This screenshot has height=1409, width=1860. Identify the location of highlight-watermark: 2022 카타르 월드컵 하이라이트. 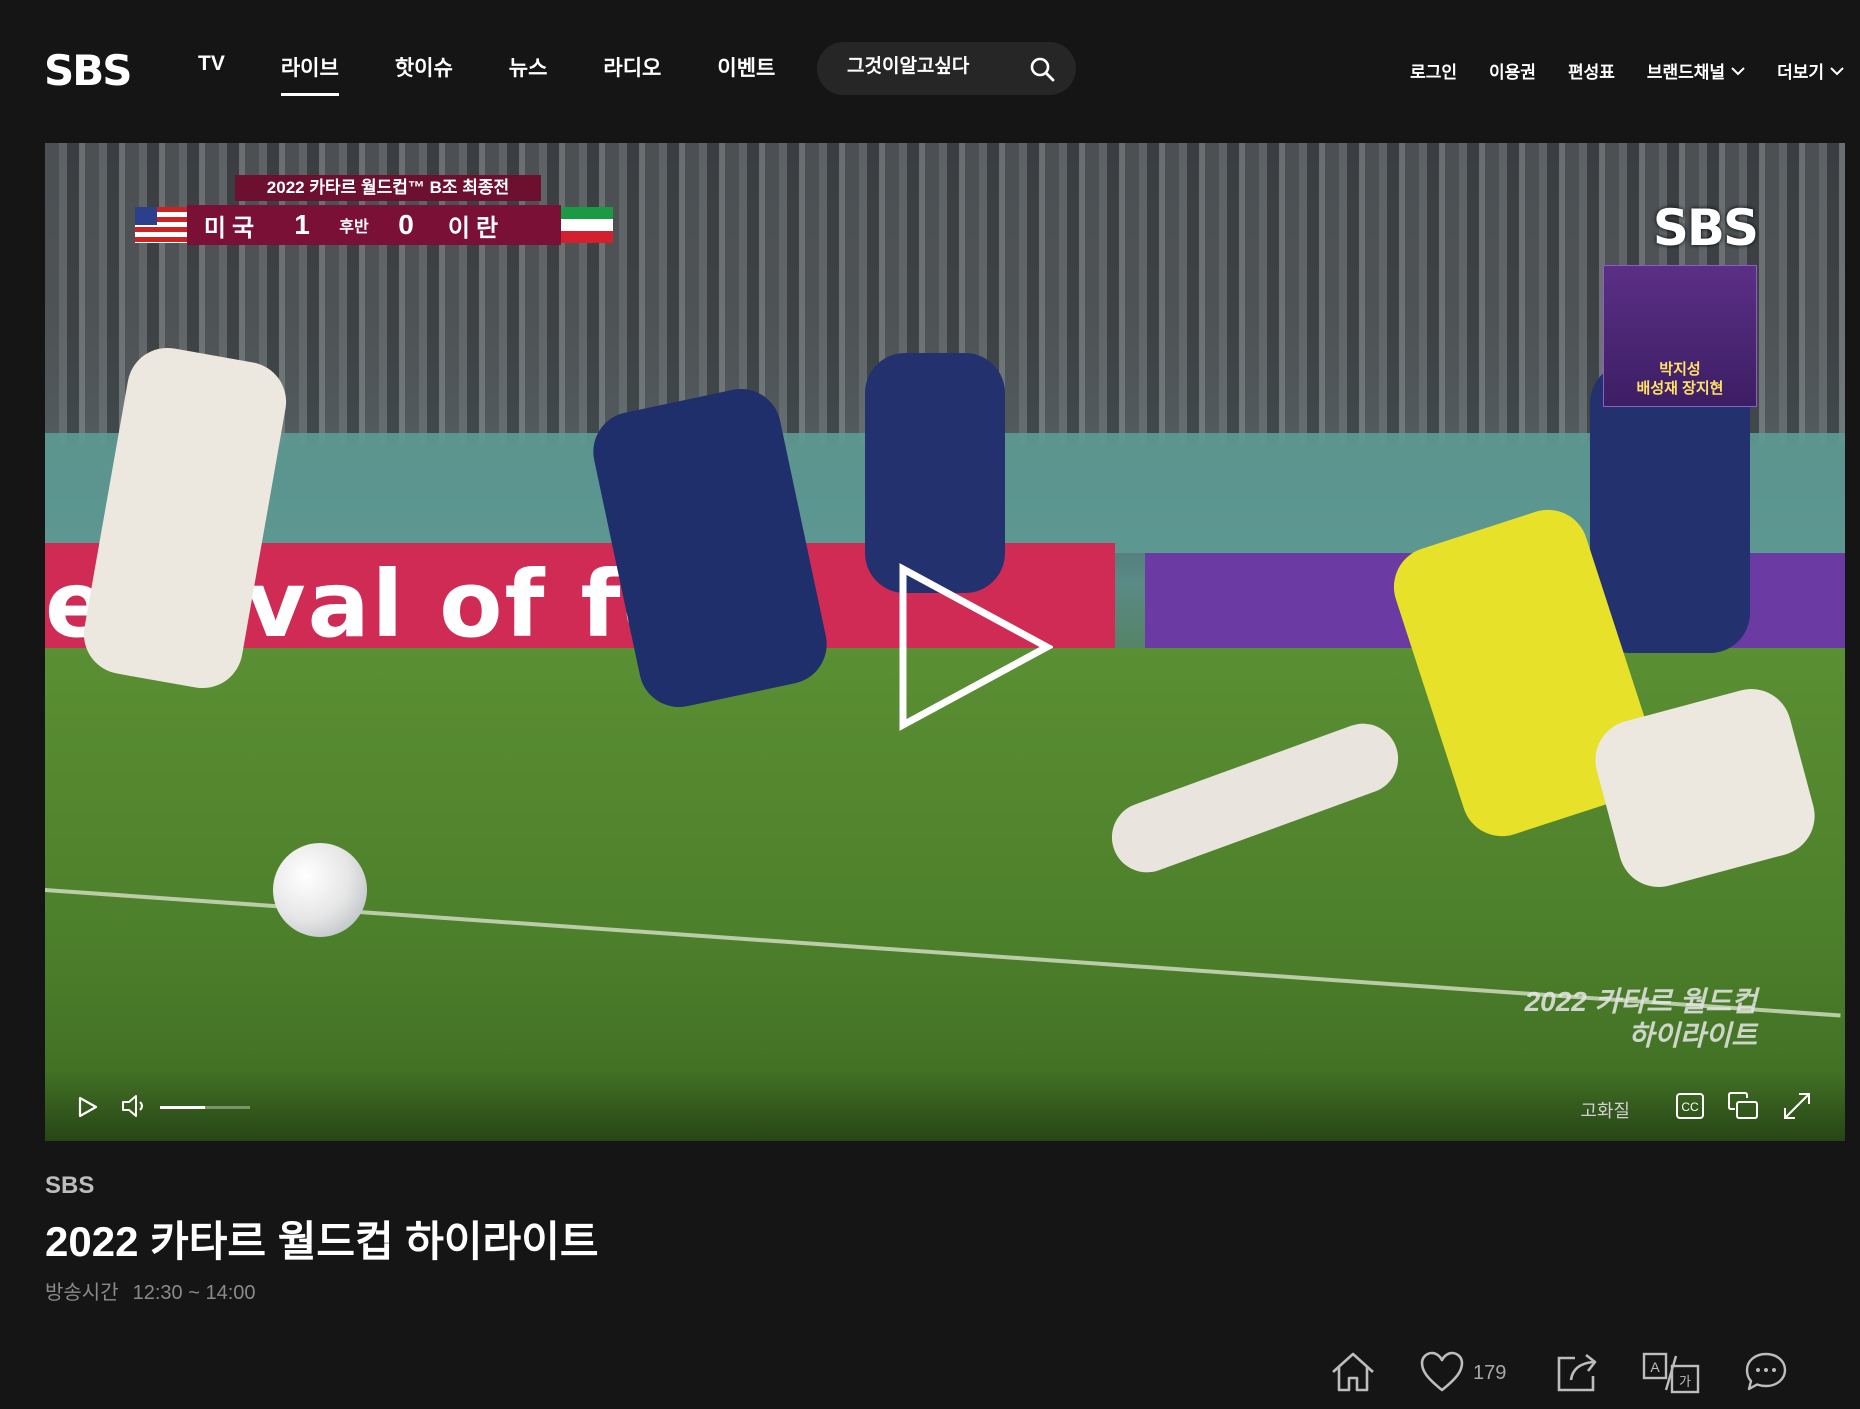
(1641, 1019).